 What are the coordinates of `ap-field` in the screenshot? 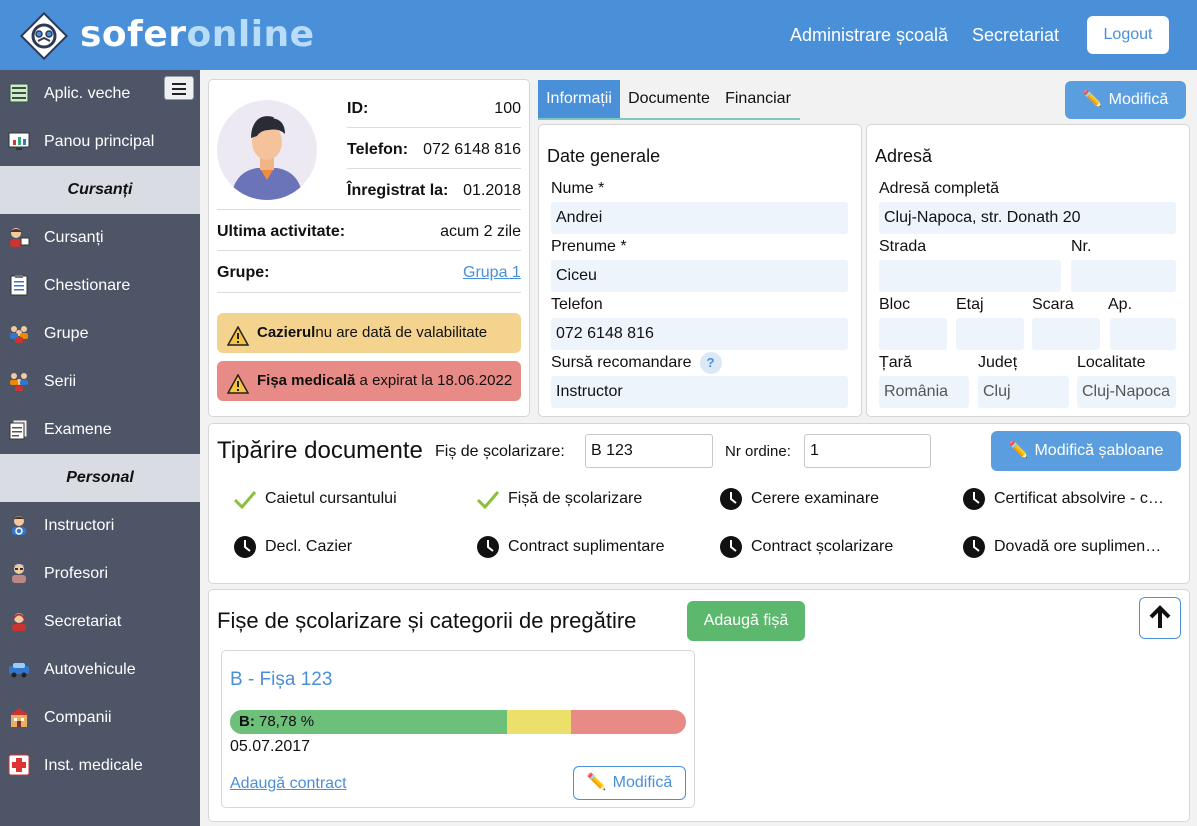 It's located at (1143, 334).